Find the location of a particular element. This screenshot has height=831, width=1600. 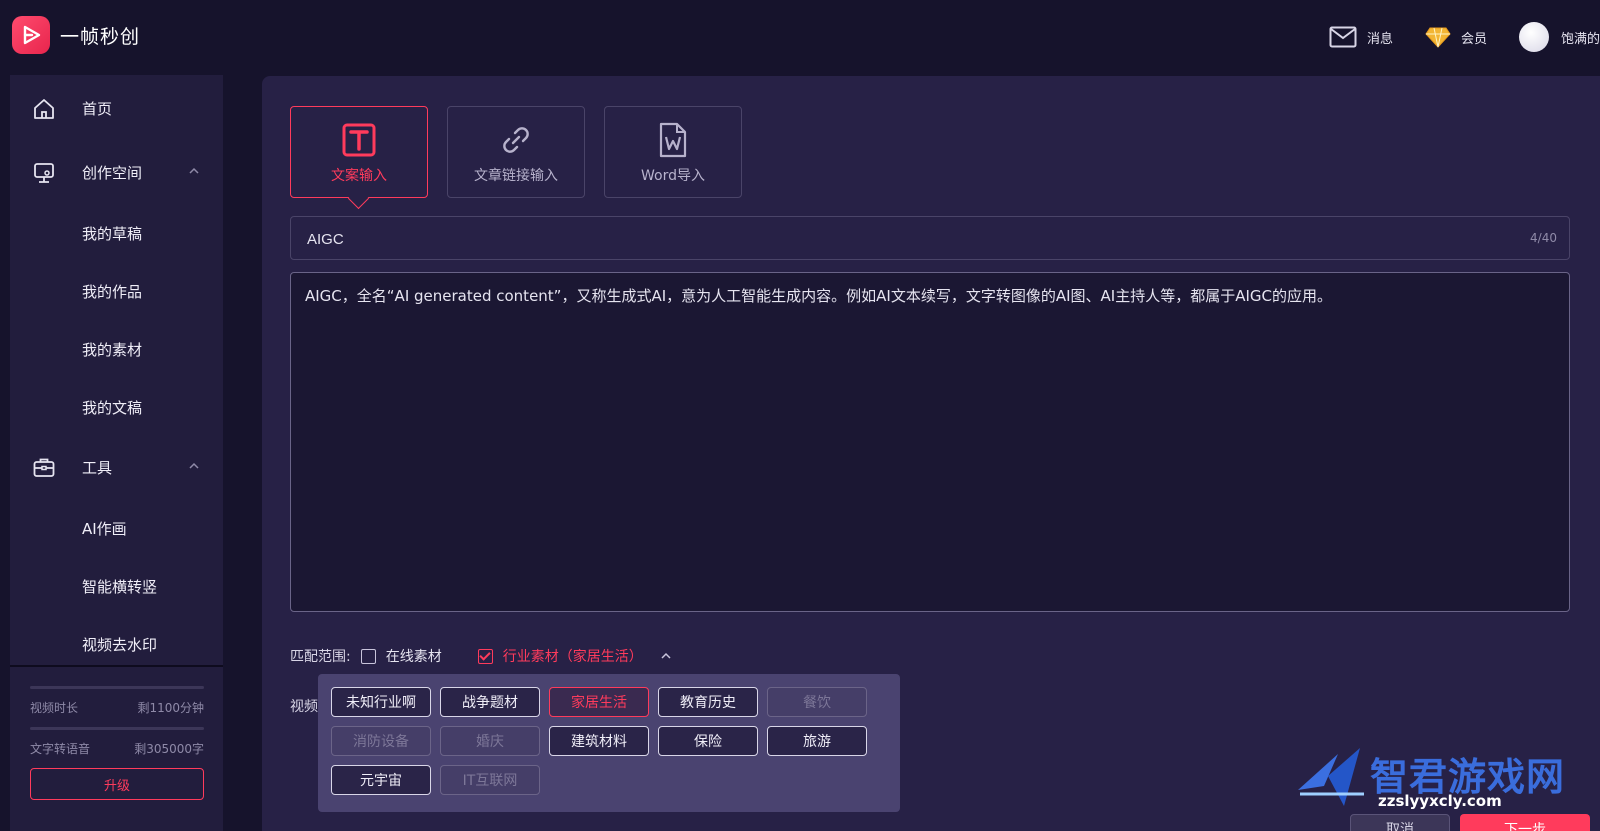

video-quota-value: 剩1100分钟 is located at coordinates (170, 708).